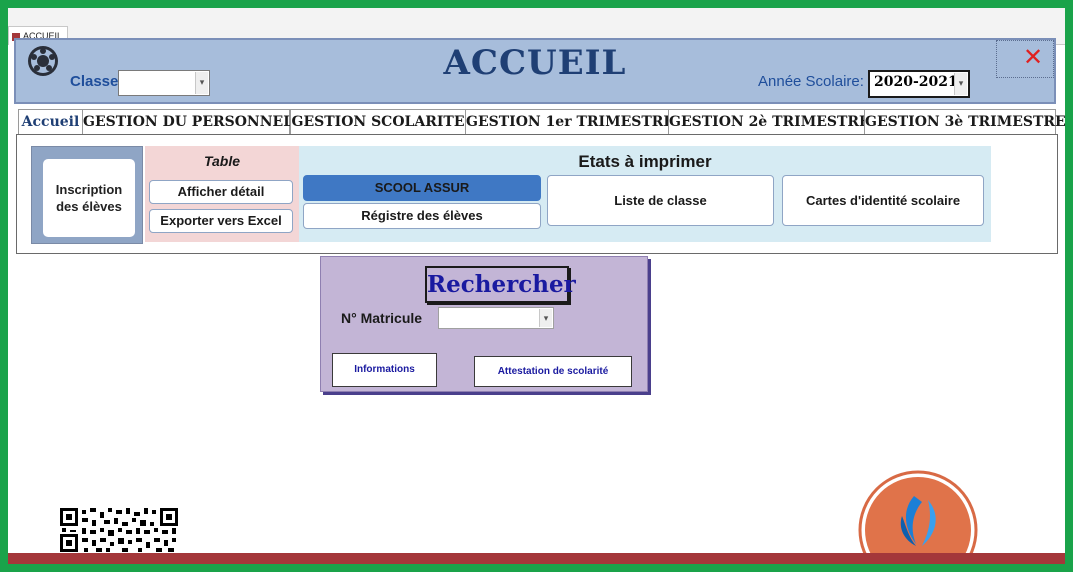 Image resolution: width=1073 pixels, height=572 pixels. I want to click on matricule-select: ▾, so click(496, 318).